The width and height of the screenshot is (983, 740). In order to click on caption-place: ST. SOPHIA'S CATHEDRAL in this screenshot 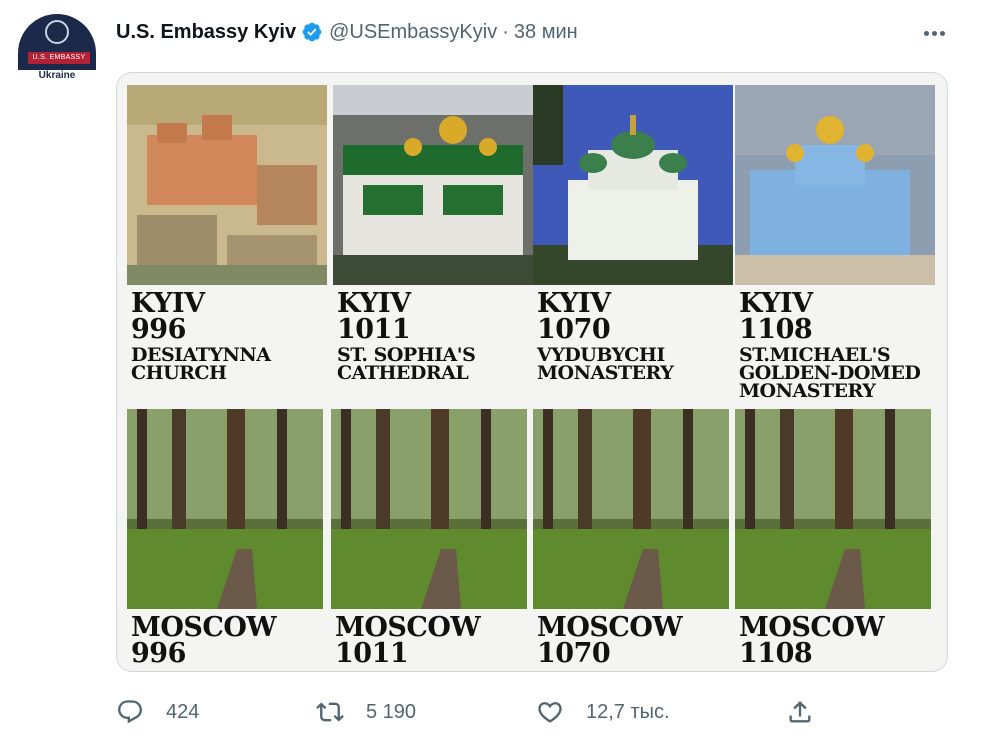, I will do `click(406, 364)`.